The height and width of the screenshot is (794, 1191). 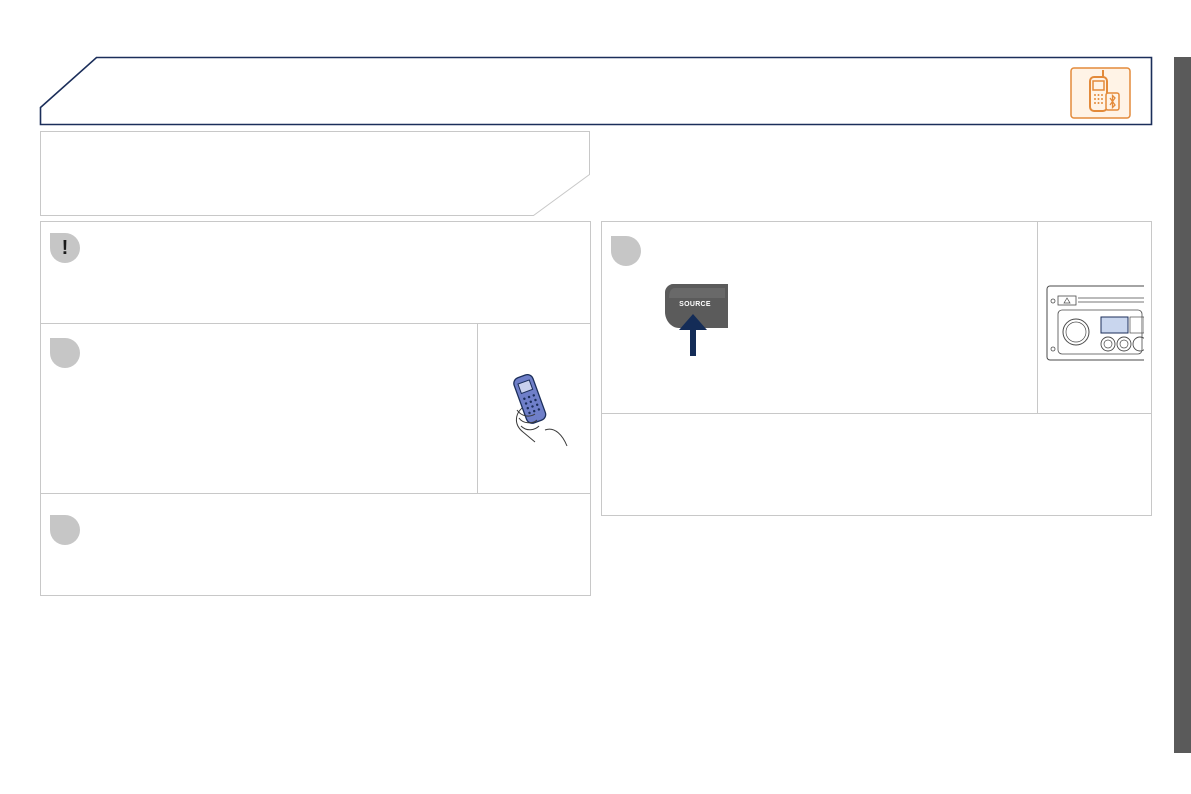 What do you see at coordinates (1100, 93) in the screenshot?
I see `phone-bluetooth-icon` at bounding box center [1100, 93].